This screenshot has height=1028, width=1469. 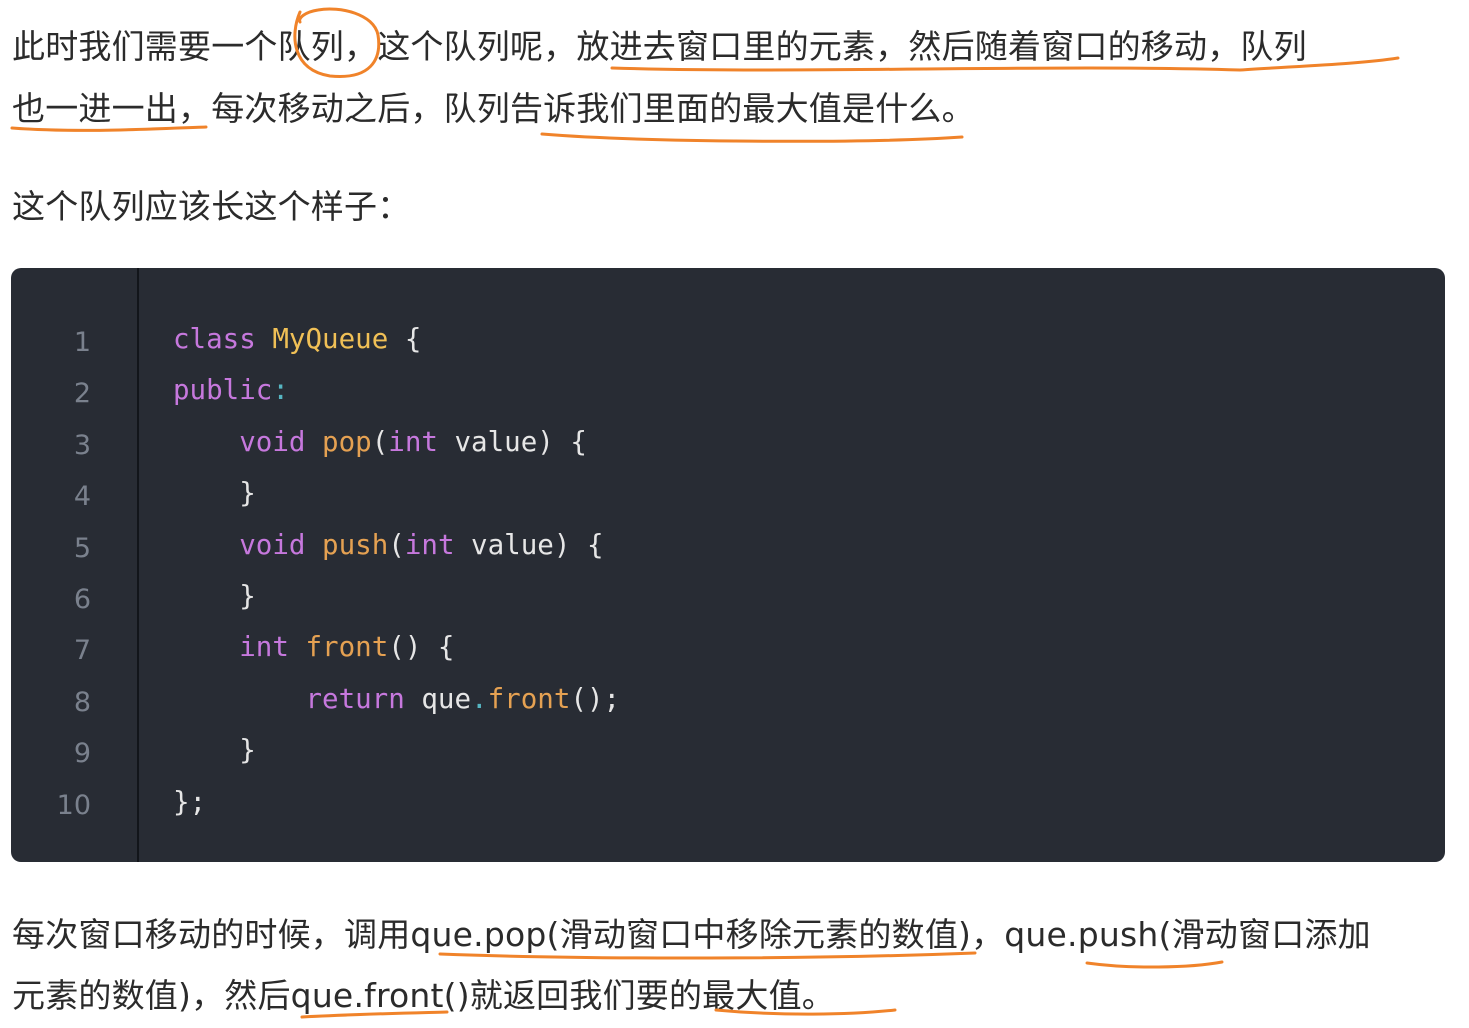 I want to click on code-line: int front() {, so click(x=314, y=647).